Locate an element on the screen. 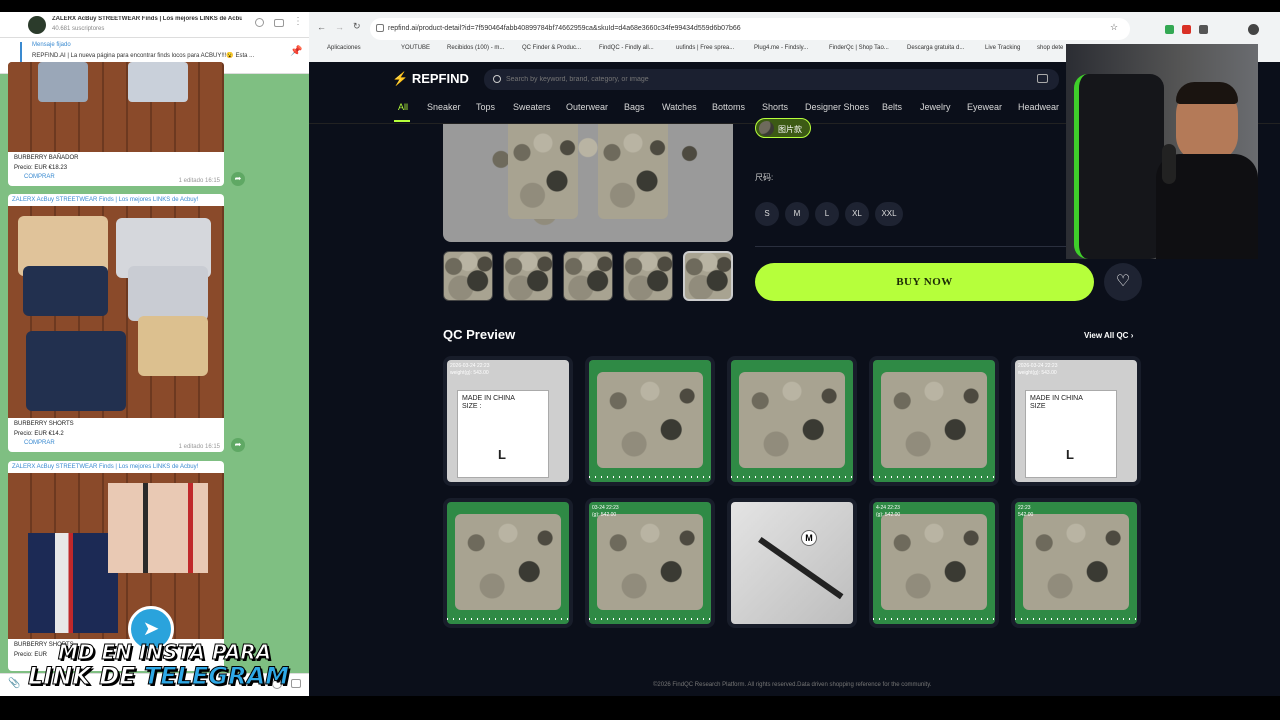 The height and width of the screenshot is (720, 1280). category-outerwear: Outerwear is located at coordinates (587, 107).